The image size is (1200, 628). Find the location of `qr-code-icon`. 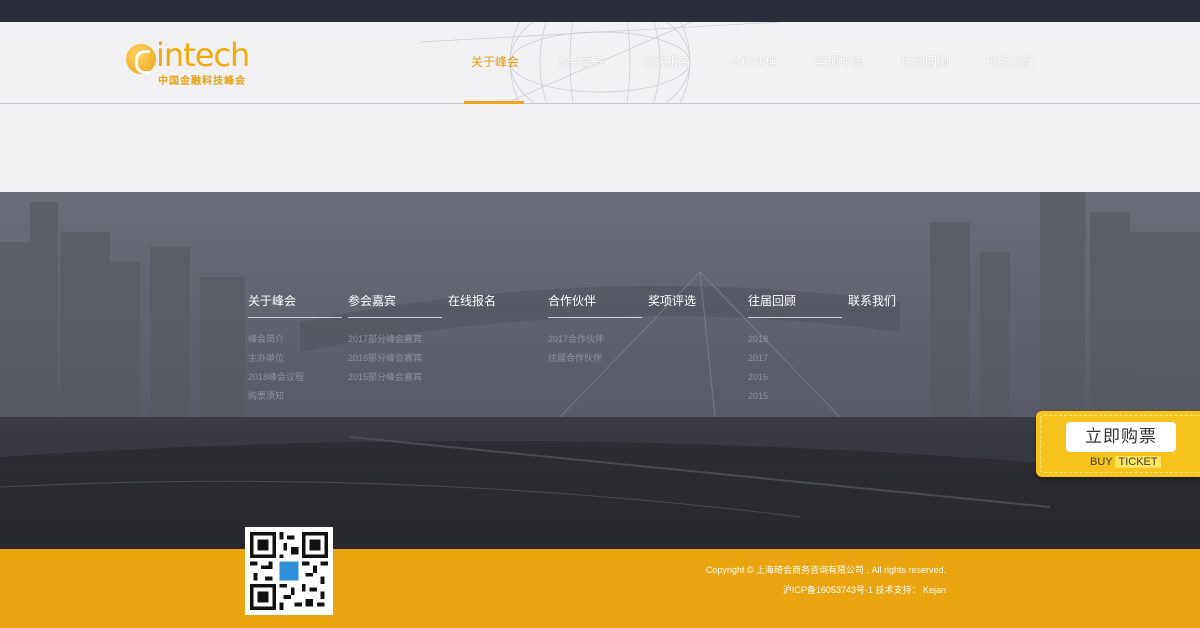

qr-code-icon is located at coordinates (289, 571).